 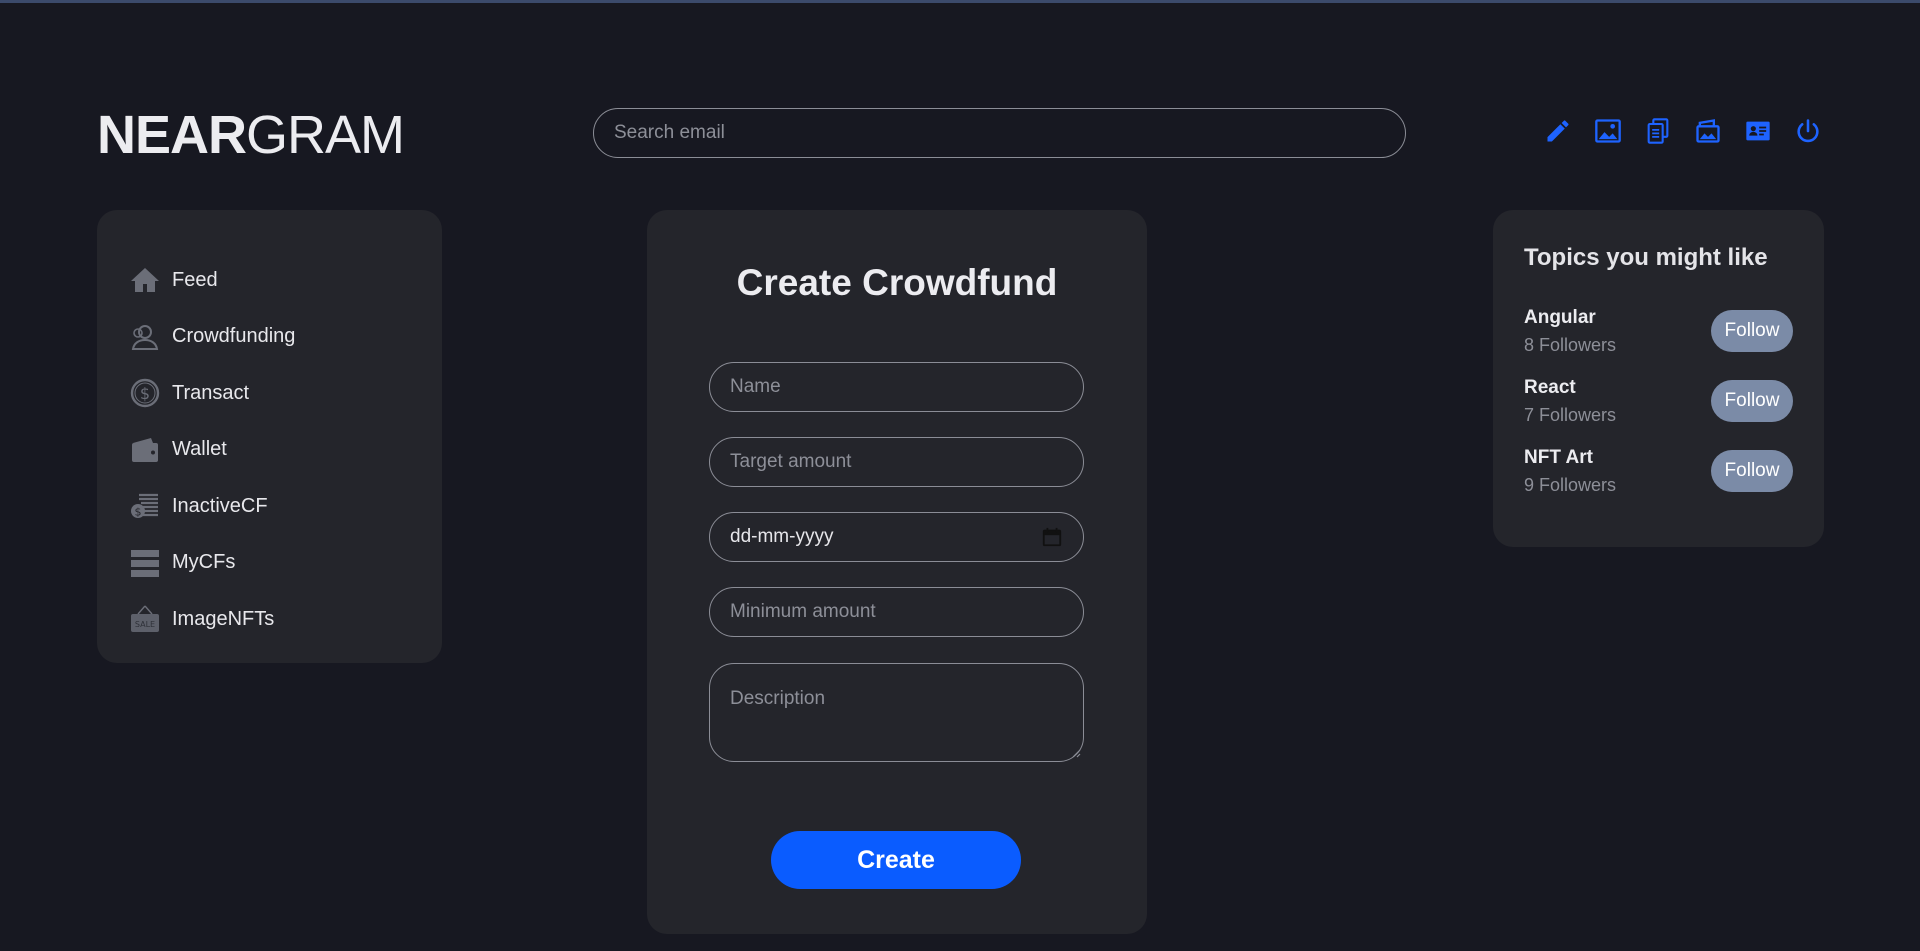 I want to click on search-input, so click(x=999, y=133).